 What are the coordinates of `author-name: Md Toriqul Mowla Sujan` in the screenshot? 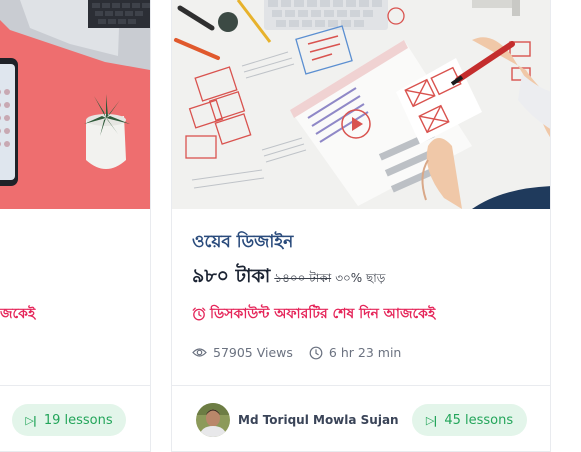 It's located at (318, 420).